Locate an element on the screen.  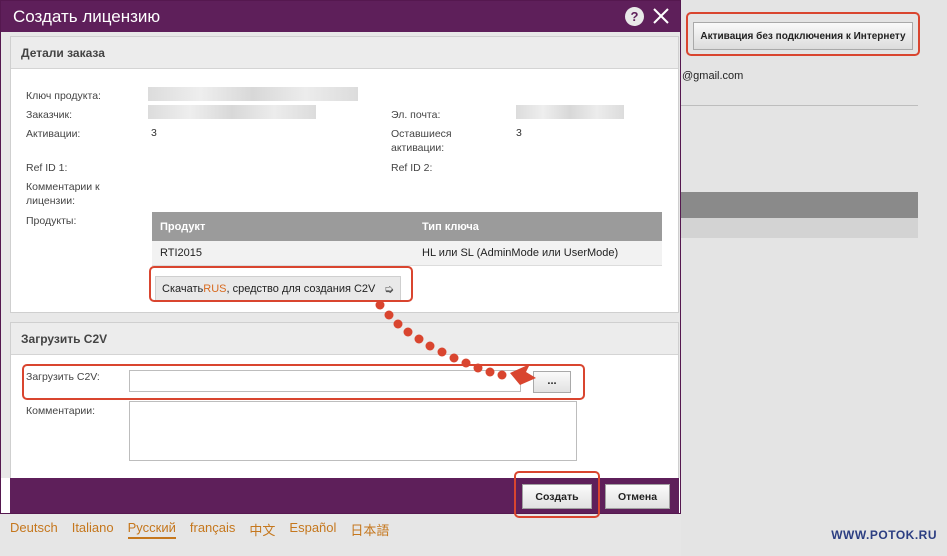
email-label: Эл. почта: is located at coordinates (416, 115).